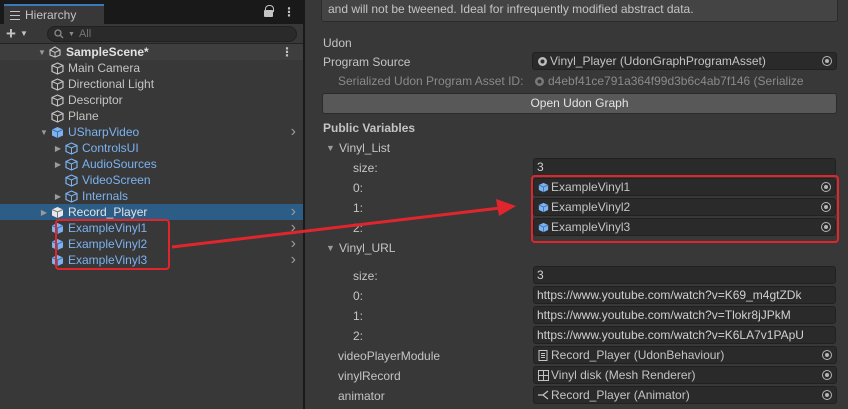 This screenshot has height=409, width=848. Describe the element at coordinates (685, 209) in the screenshot. I see `highlight-box-inspector` at that location.